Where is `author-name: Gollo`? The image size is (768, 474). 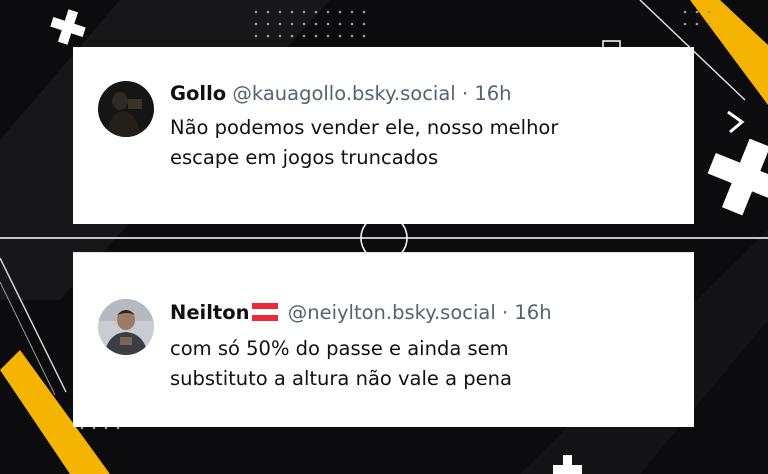
author-name: Gollo is located at coordinates (198, 93).